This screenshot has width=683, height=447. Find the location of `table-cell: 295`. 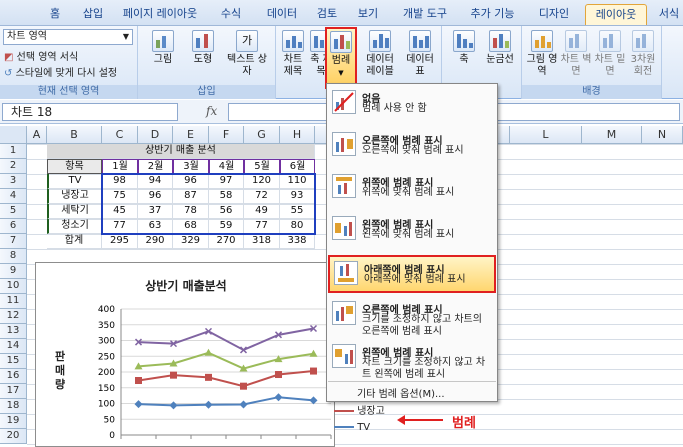

table-cell: 295 is located at coordinates (120, 241).